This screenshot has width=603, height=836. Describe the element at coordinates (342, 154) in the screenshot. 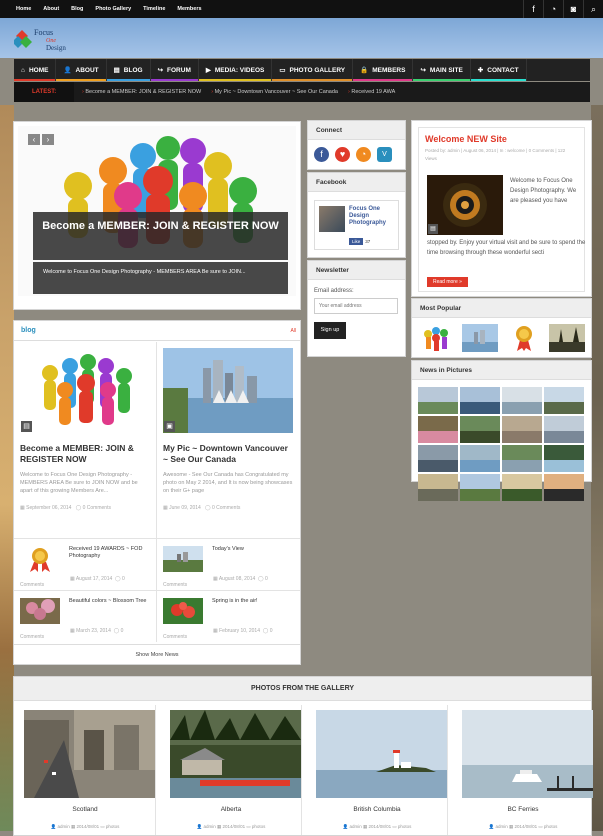

I see `heart-icon: ♥` at that location.